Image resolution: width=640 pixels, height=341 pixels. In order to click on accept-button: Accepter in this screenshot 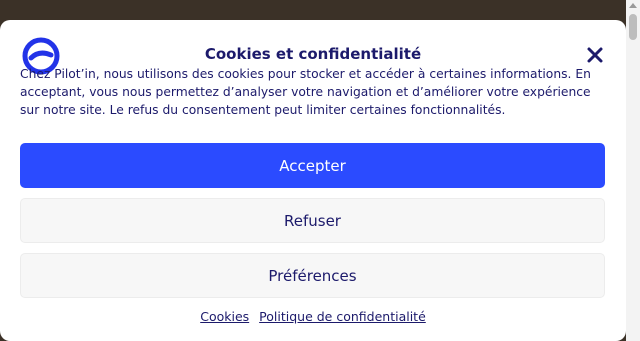, I will do `click(312, 165)`.